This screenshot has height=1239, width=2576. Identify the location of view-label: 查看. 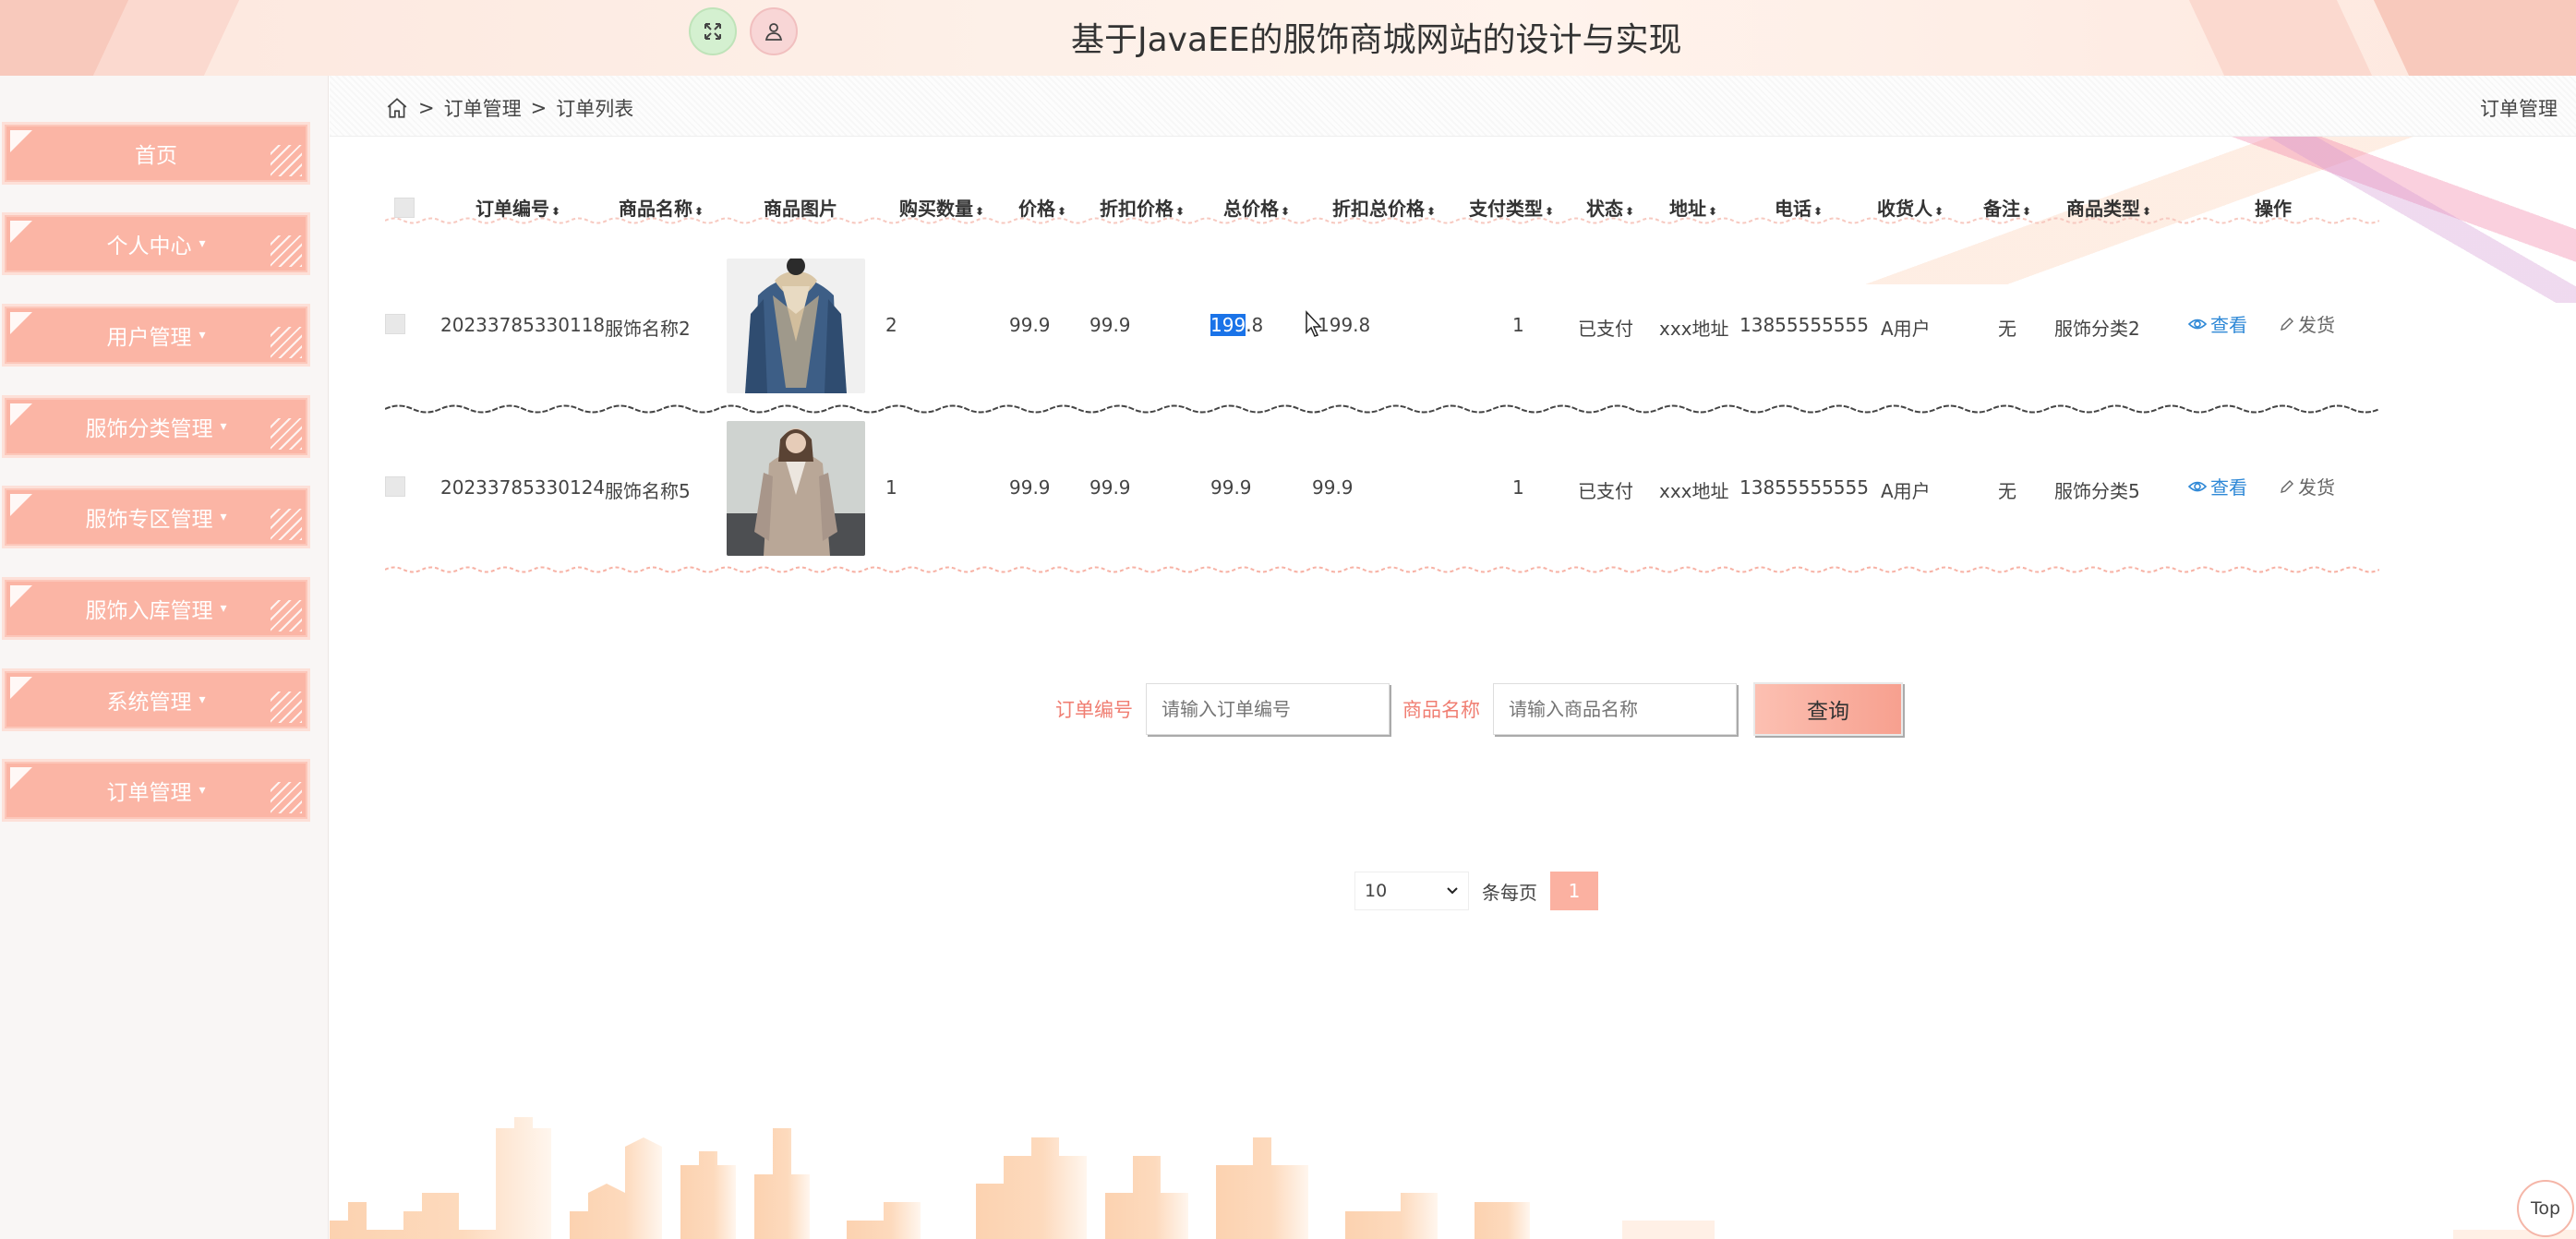
(2228, 487).